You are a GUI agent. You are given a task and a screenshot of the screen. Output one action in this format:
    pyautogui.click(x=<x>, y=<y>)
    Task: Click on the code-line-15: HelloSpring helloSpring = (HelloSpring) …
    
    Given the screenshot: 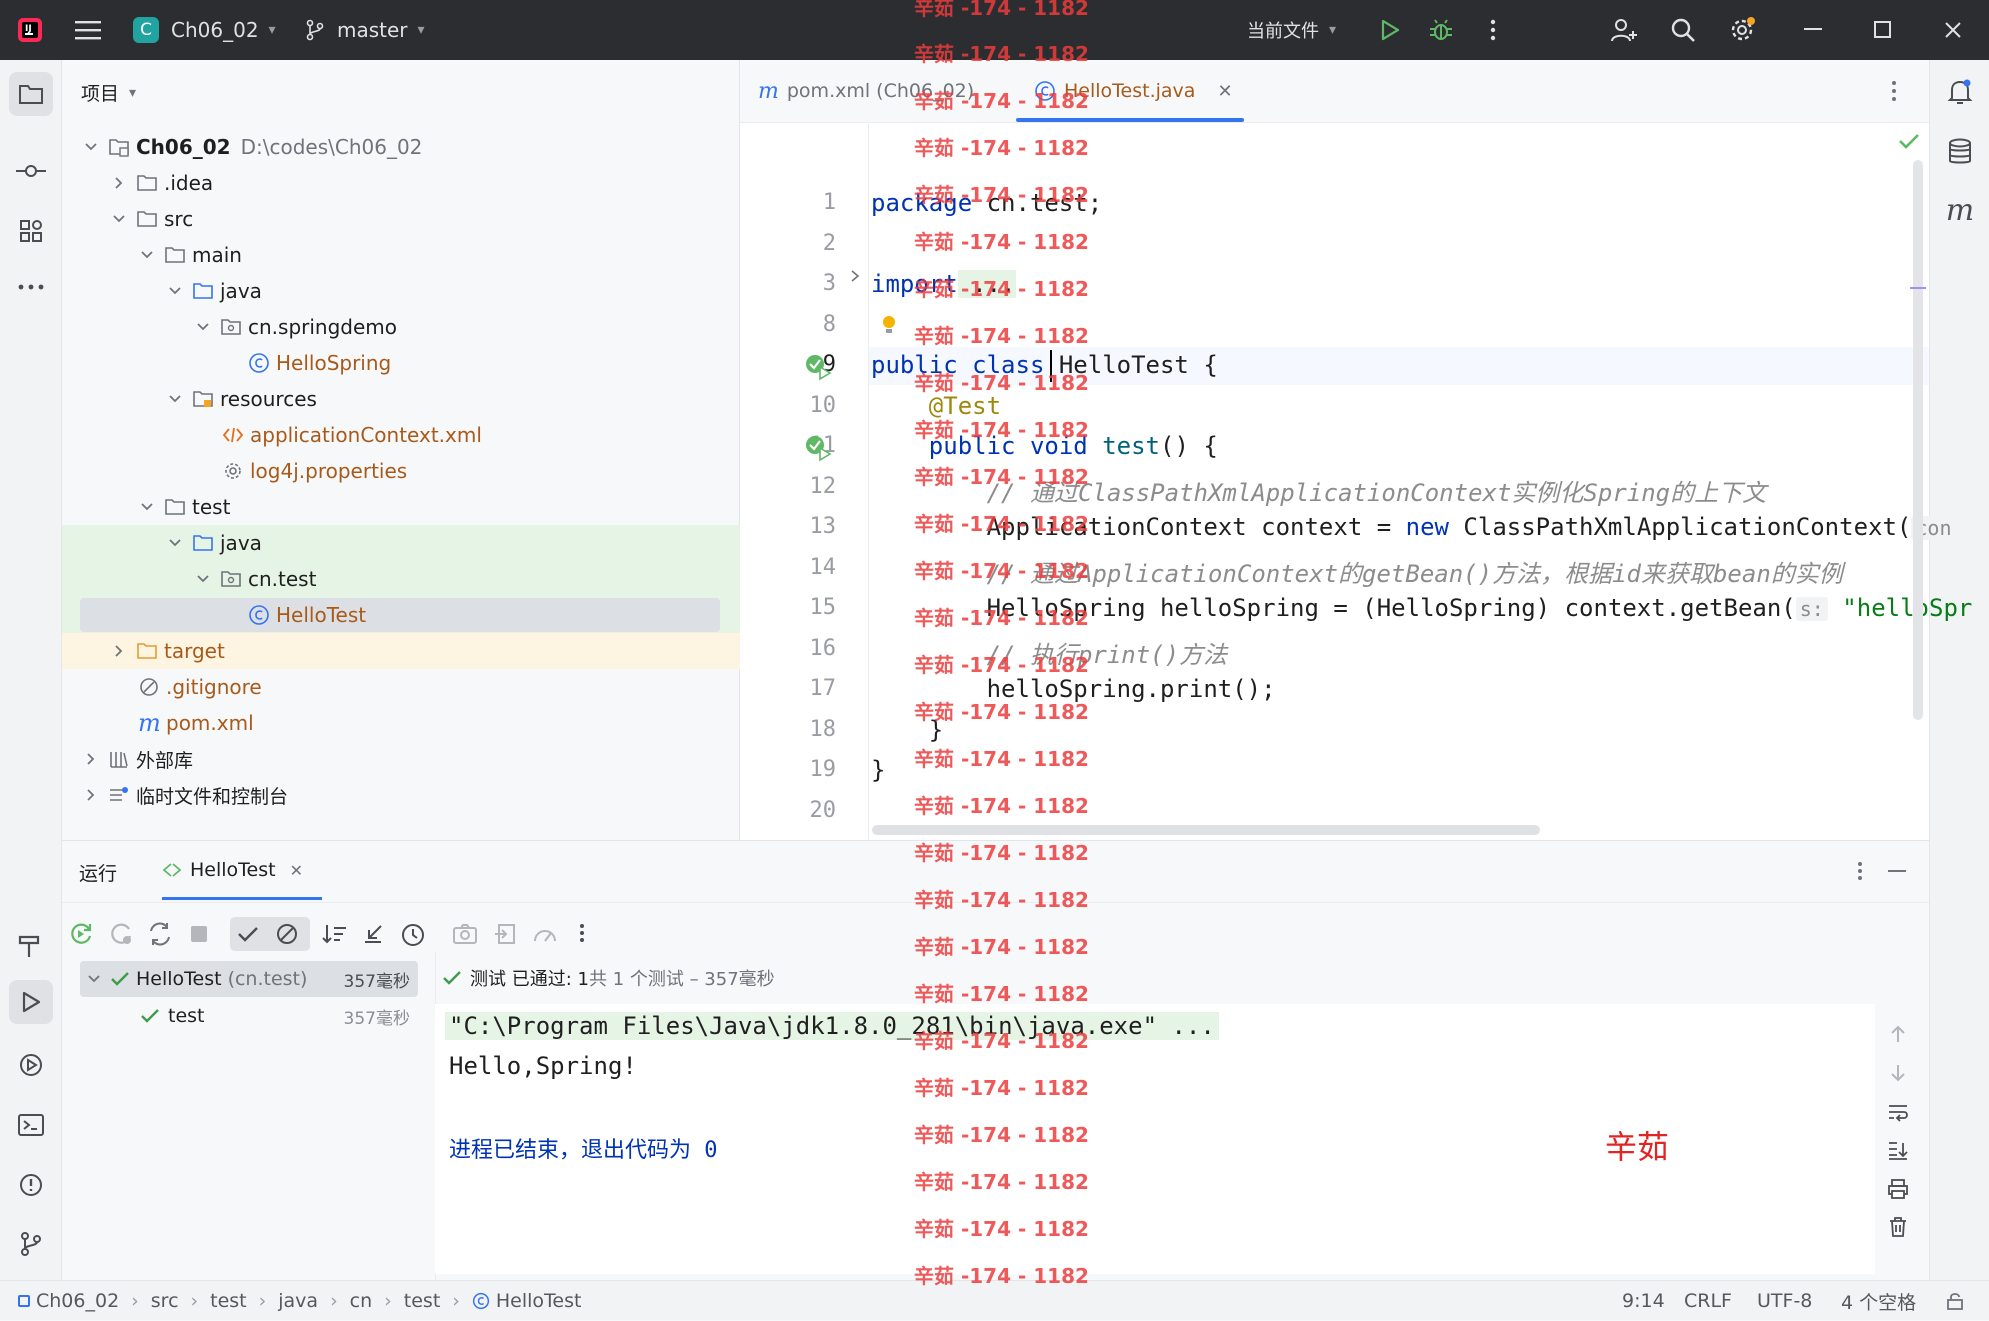 What is the action you would take?
    pyautogui.click(x=1422, y=608)
    